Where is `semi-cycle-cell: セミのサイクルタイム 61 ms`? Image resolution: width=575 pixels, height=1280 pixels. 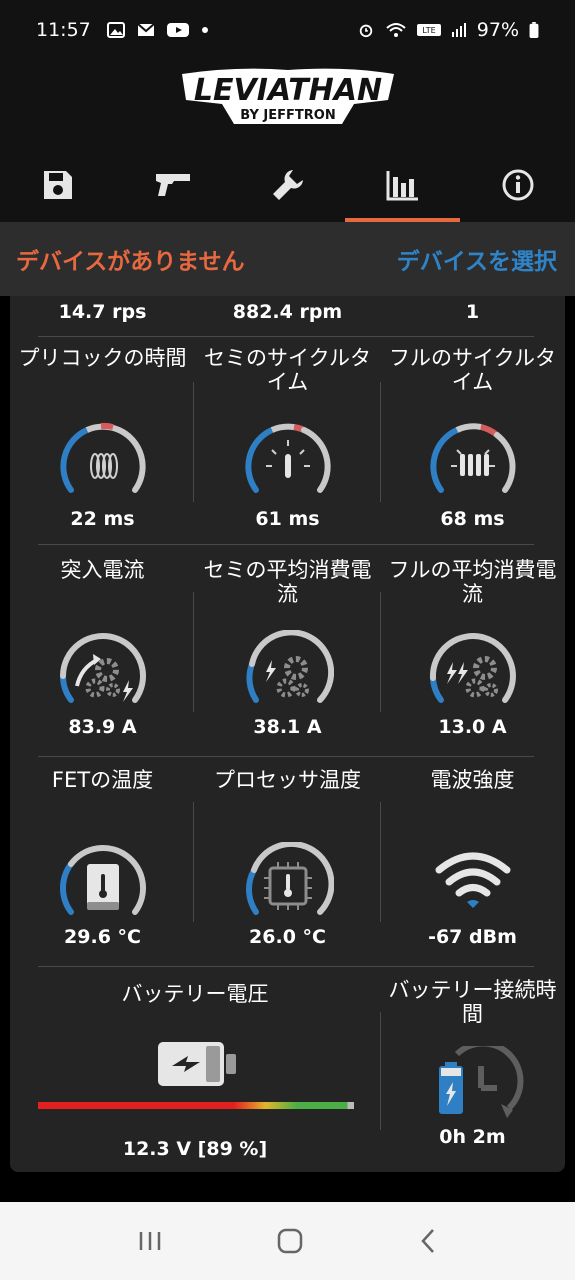
semi-cycle-cell: セミのサイクルタイム 61 ms is located at coordinates (287, 446).